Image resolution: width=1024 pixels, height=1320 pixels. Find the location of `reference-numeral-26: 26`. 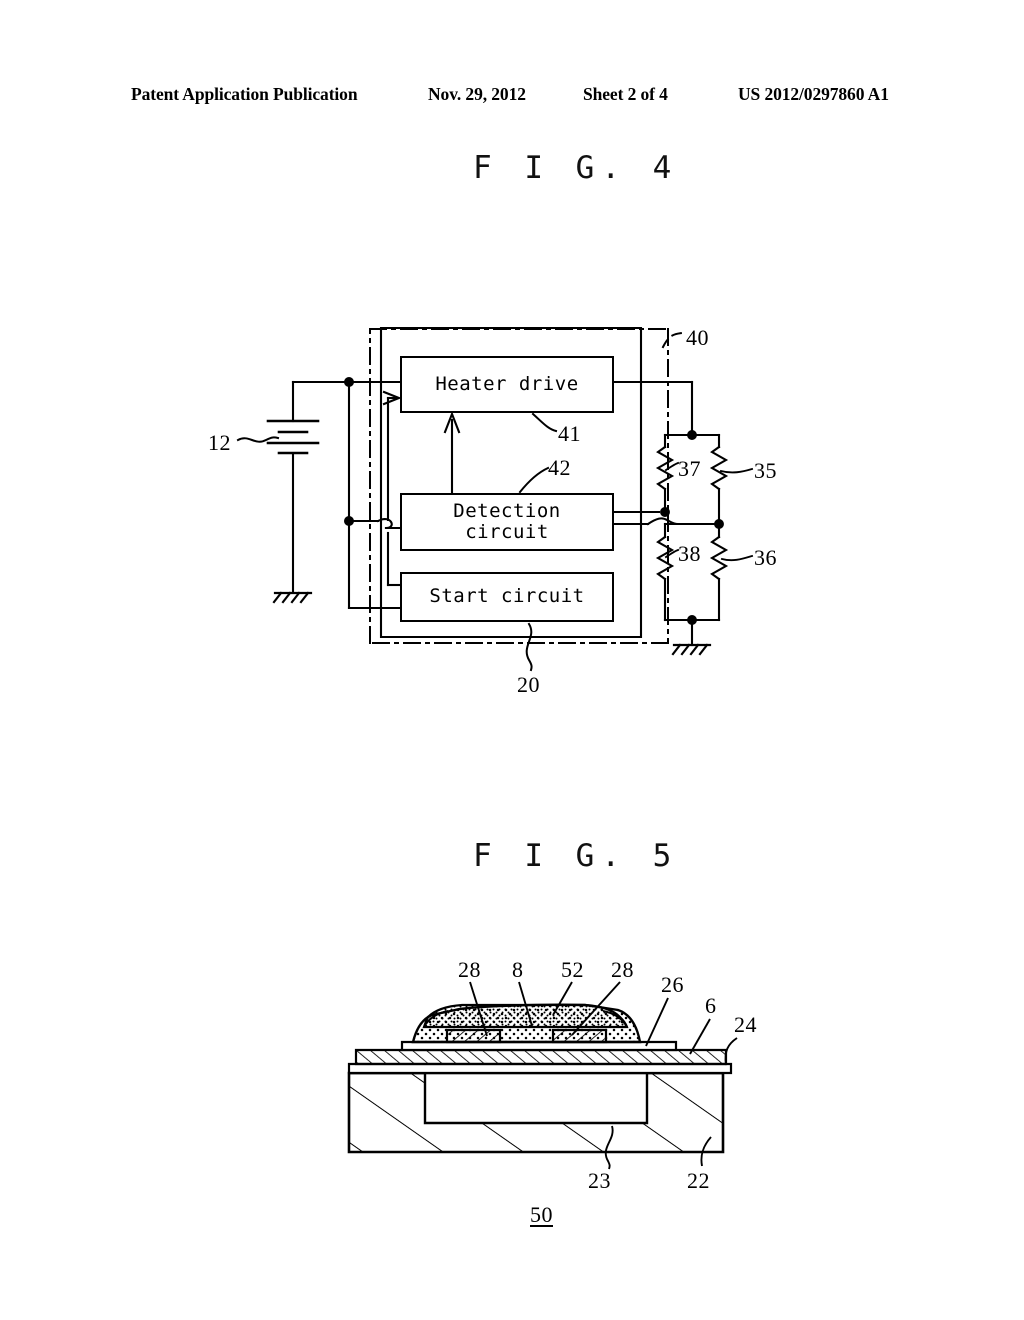

reference-numeral-26: 26 is located at coordinates (672, 984).